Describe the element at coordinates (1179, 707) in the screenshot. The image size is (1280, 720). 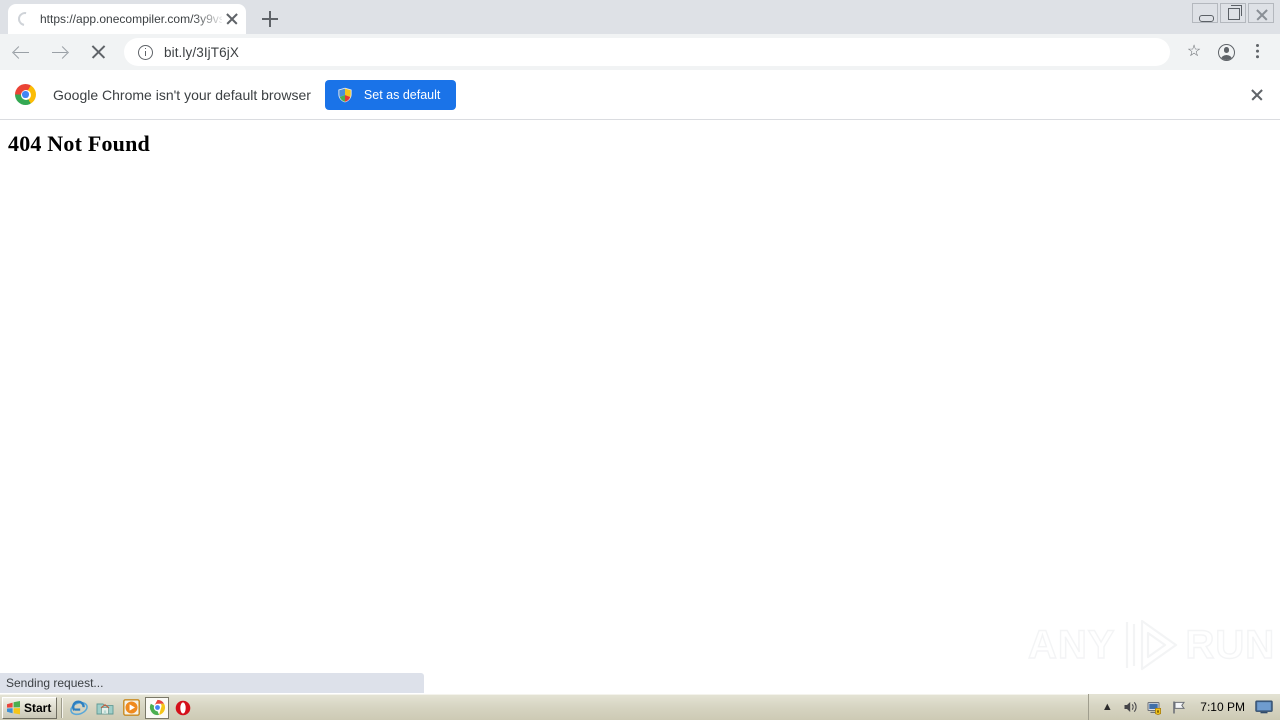
I see `security-center-flag-icon` at that location.